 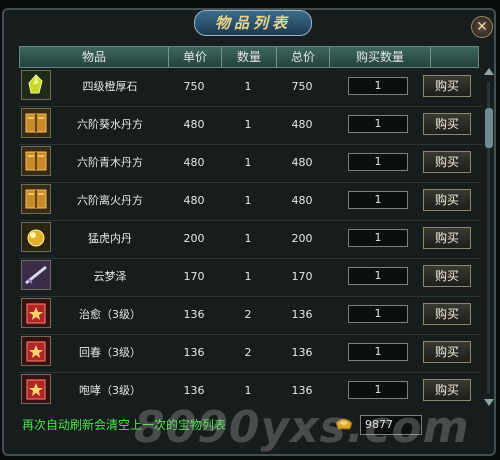 What do you see at coordinates (194, 86) in the screenshot?
I see `unit-price: 750` at bounding box center [194, 86].